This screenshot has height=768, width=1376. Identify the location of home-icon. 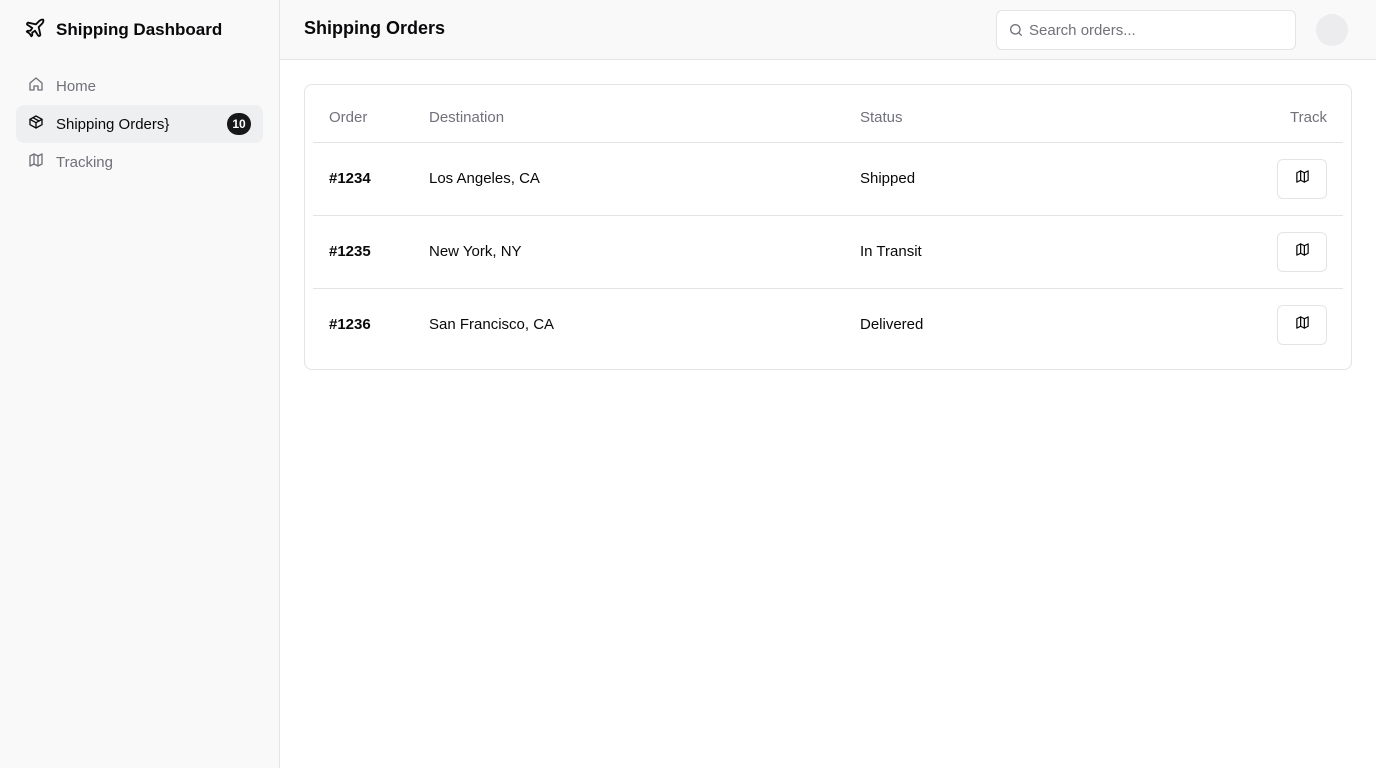
(36, 86).